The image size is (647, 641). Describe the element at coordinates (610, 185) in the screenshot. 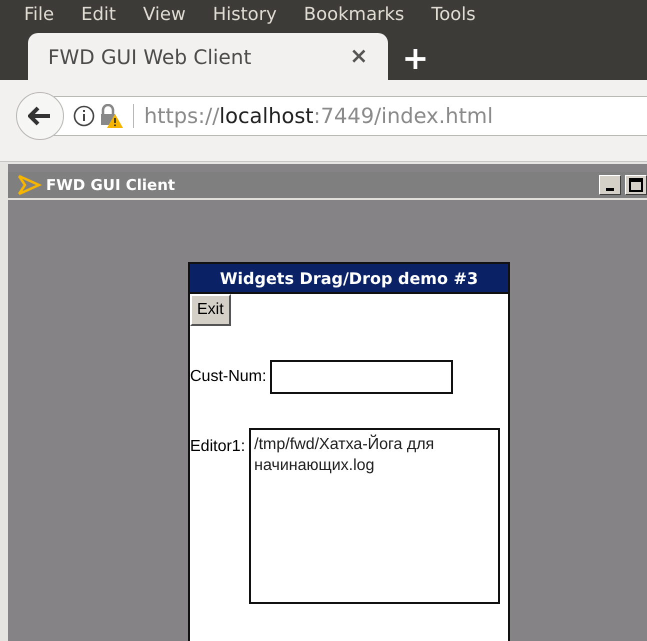

I see `minimize-button` at that location.